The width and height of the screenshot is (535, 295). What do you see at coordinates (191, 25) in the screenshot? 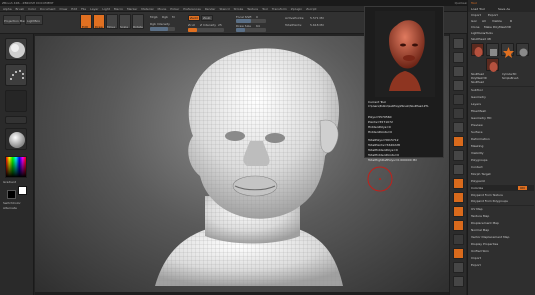
I see `zcut-button: Zcut` at bounding box center [191, 25].